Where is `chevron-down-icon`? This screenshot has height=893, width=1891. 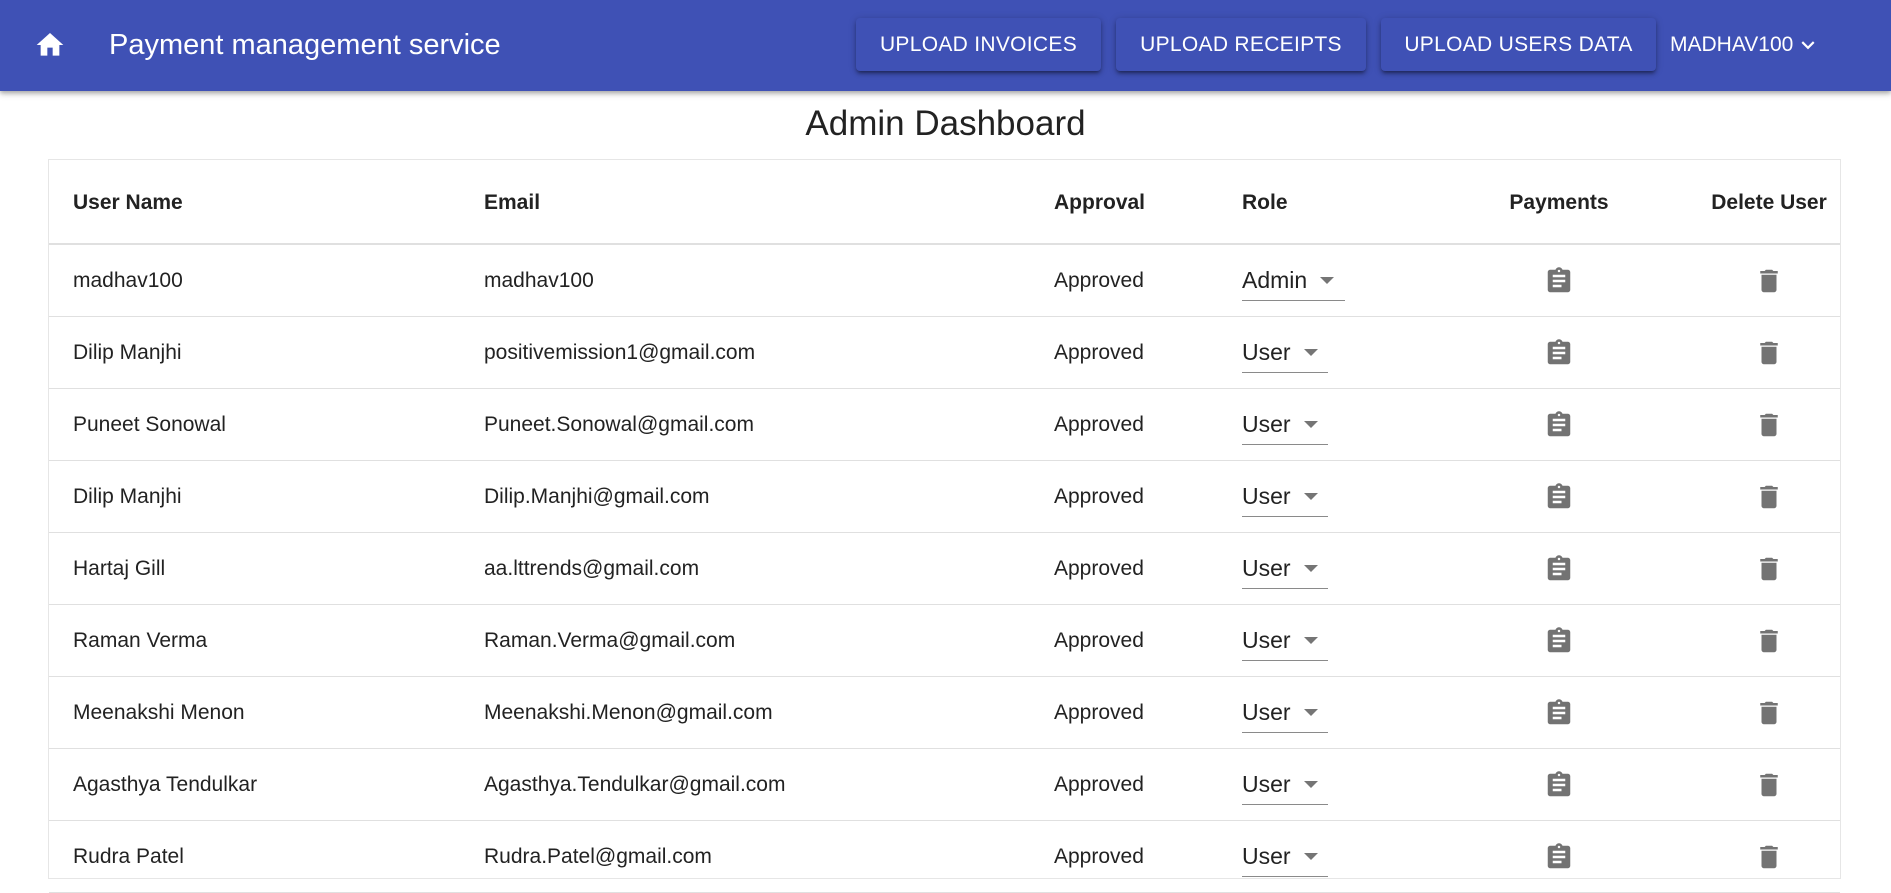
chevron-down-icon is located at coordinates (1808, 44).